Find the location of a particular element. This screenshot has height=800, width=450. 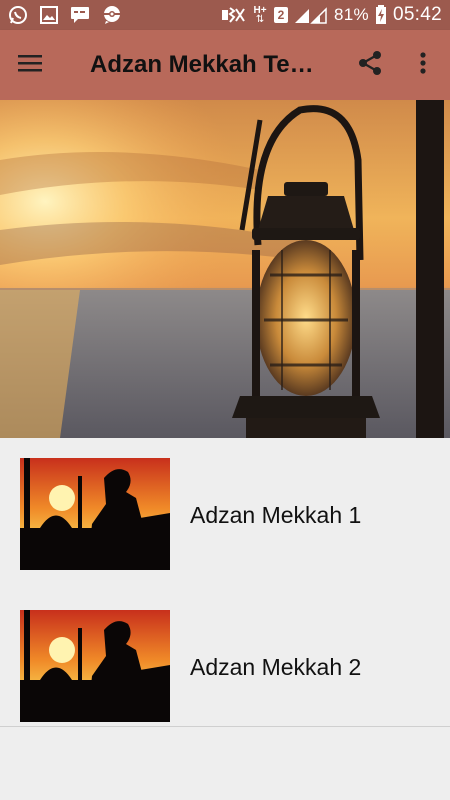

hamburger-menu-icon is located at coordinates (30, 65).